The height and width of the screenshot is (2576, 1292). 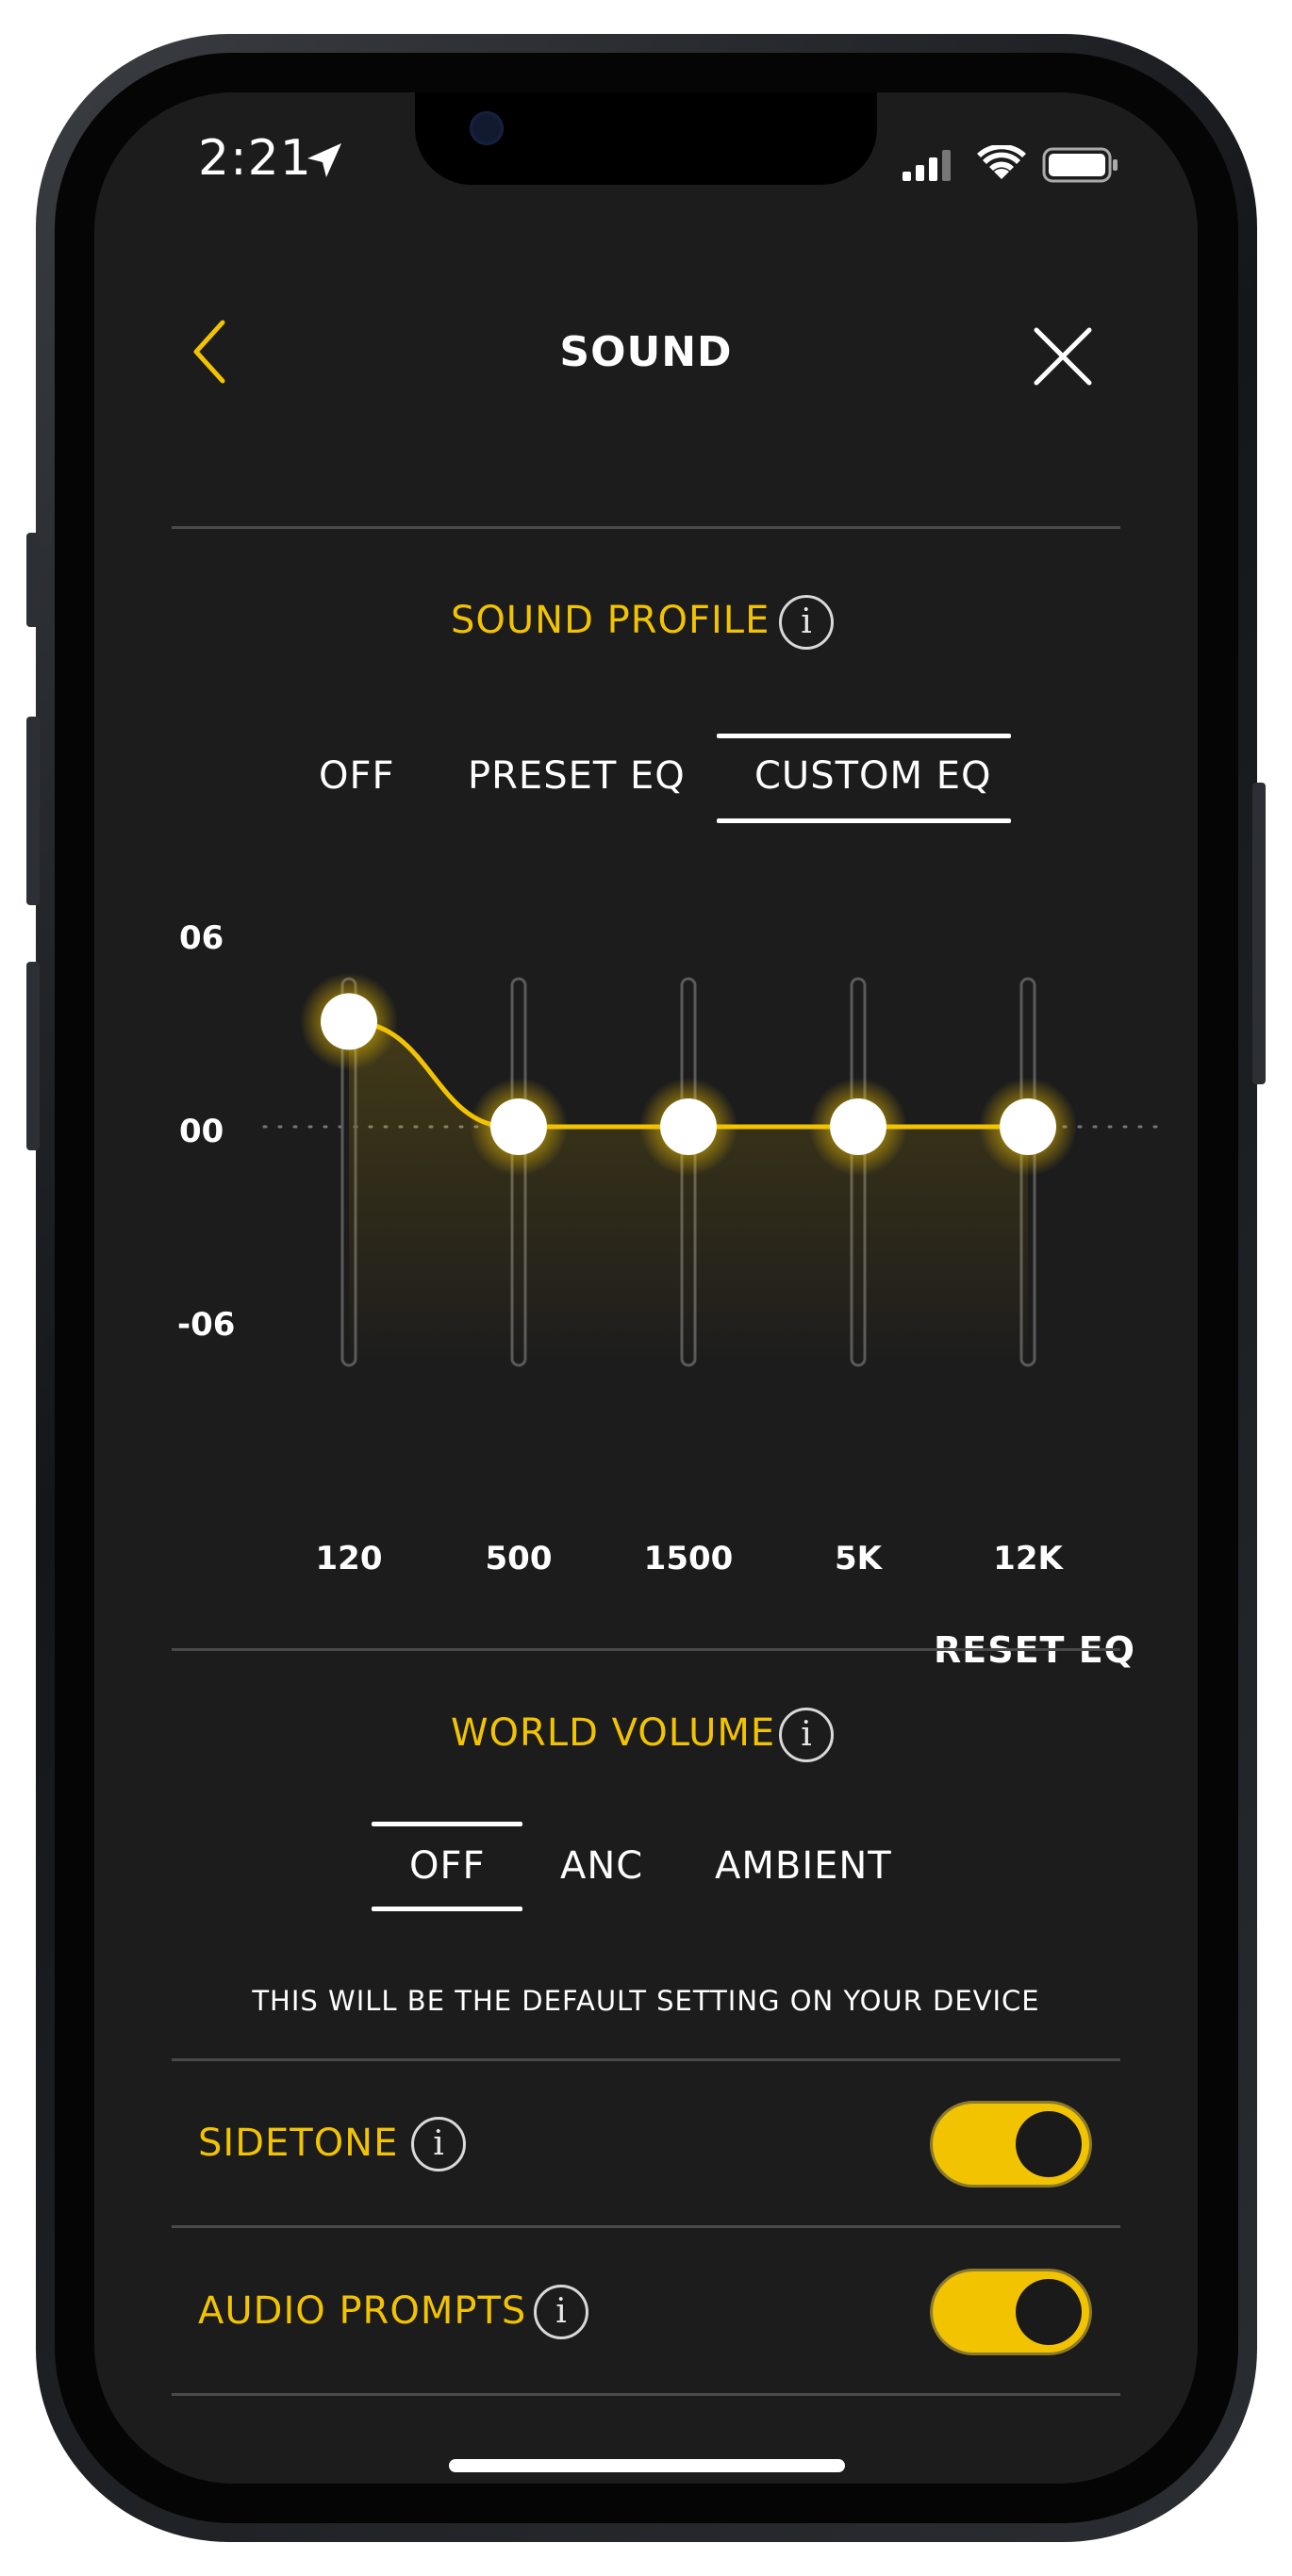 What do you see at coordinates (1028, 1558) in the screenshot?
I see `band-label: 12K` at bounding box center [1028, 1558].